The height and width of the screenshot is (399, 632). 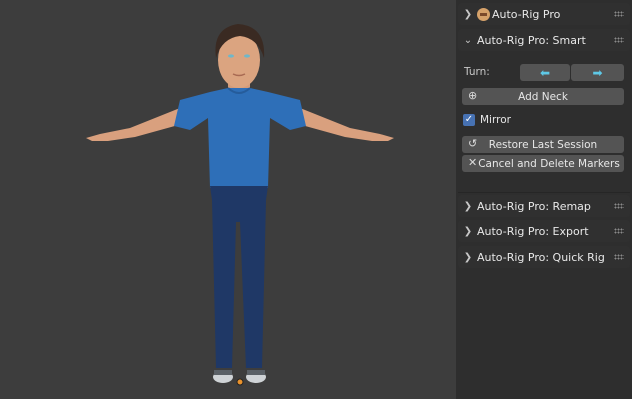 I want to click on armature-icon, so click(x=483, y=14).